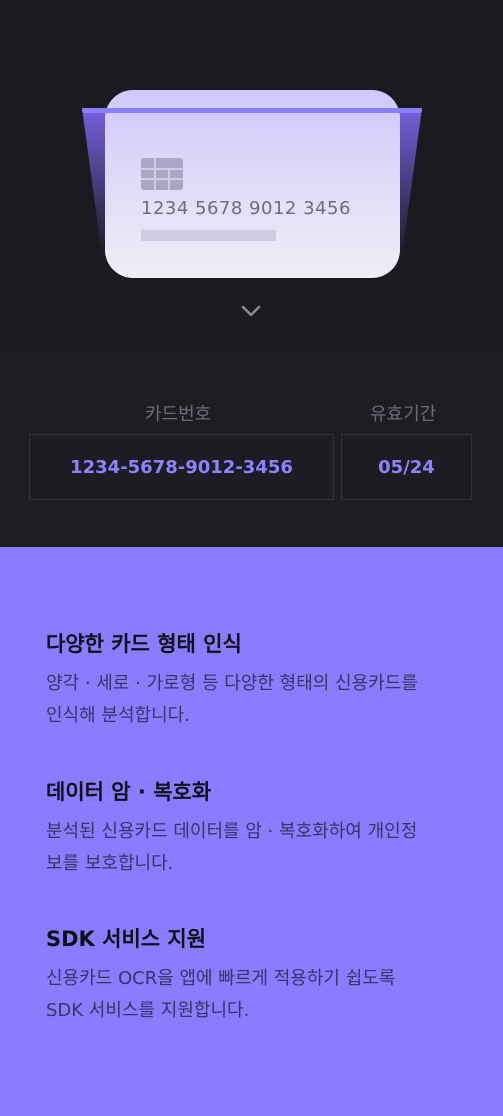 This screenshot has height=1116, width=503. Describe the element at coordinates (144, 644) in the screenshot. I see `feature-title: 다양한 카드 형태 인식` at that location.